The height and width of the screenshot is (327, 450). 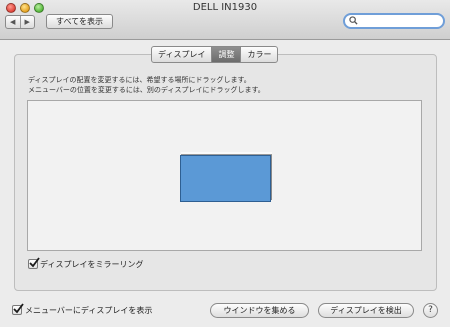 I want to click on search-input, so click(x=399, y=21).